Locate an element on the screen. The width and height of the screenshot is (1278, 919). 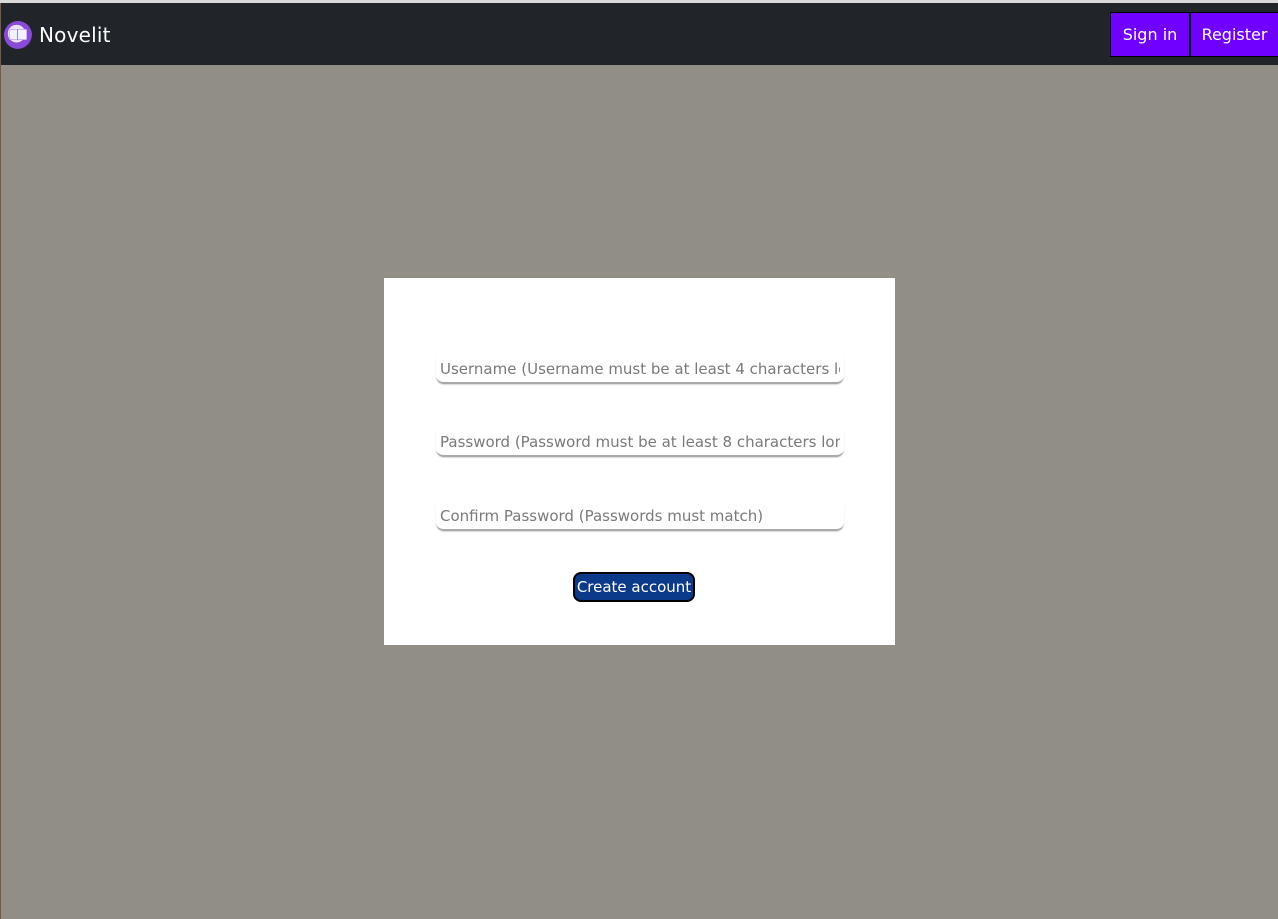
brand-link: Novelit is located at coordinates (57, 35).